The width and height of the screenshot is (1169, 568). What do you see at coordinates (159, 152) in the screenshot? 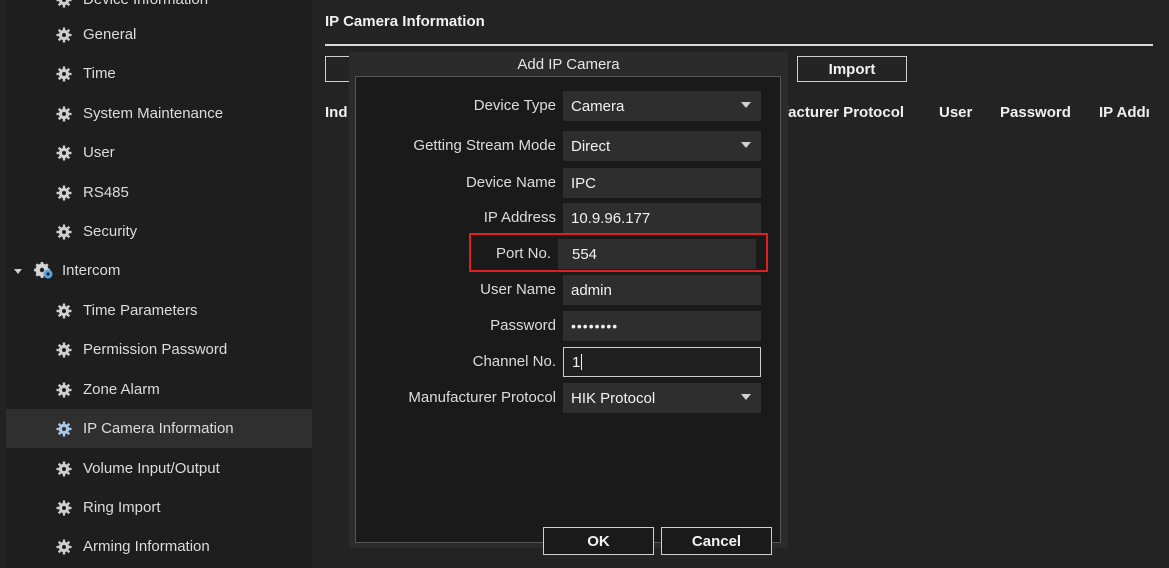
I see `sidebar-item-user: User` at bounding box center [159, 152].